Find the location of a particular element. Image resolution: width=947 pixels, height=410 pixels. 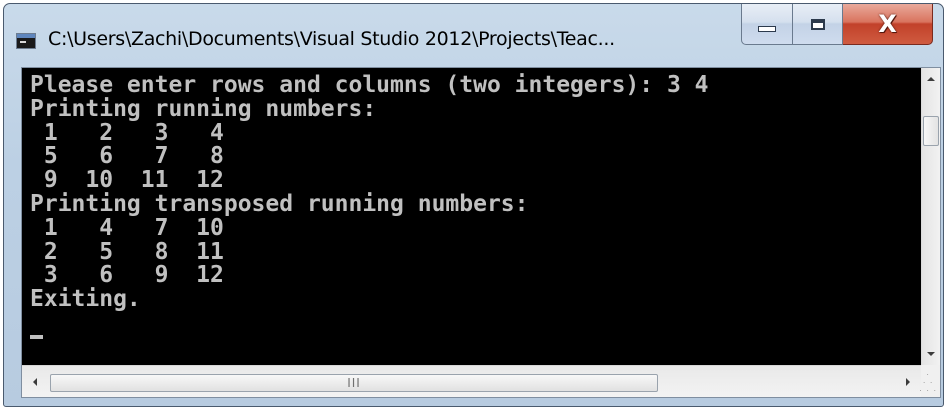

vertical-scroll-thumb is located at coordinates (931, 131).